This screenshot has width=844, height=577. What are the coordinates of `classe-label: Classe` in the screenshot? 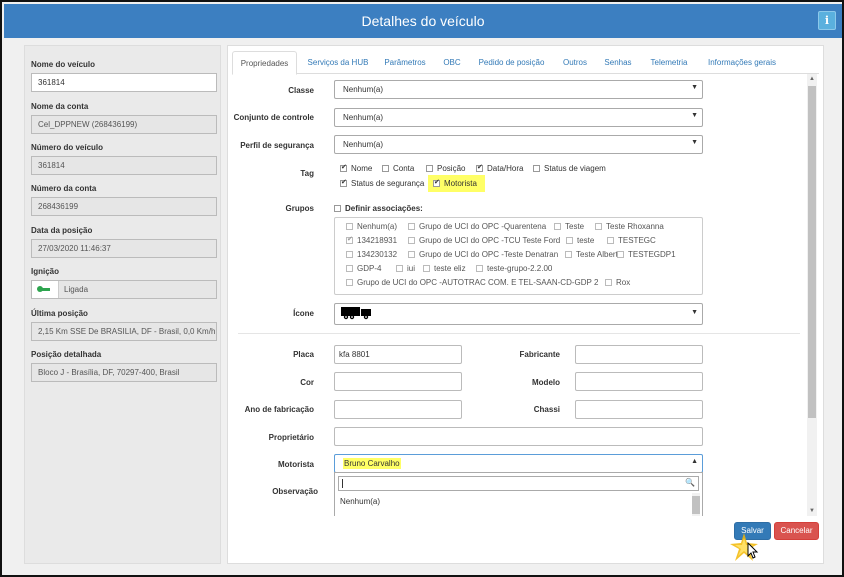 It's located at (301, 90).